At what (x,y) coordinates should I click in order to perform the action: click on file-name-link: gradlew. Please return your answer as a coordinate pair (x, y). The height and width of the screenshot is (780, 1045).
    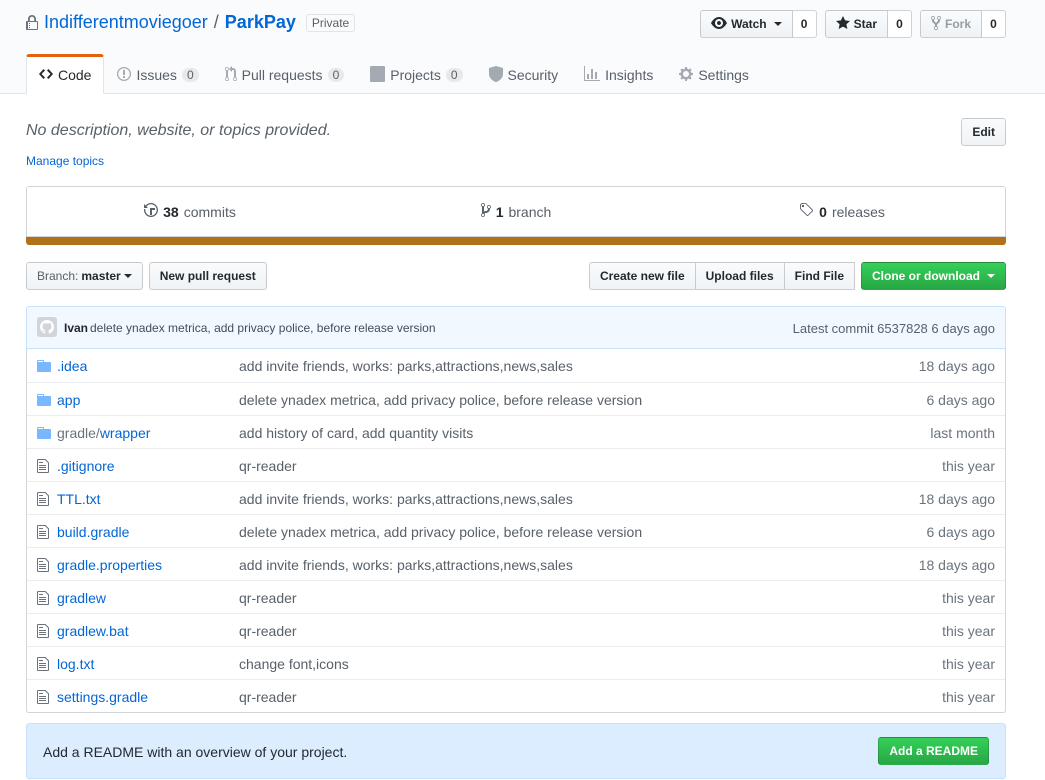
    Looking at the image, I should click on (81, 598).